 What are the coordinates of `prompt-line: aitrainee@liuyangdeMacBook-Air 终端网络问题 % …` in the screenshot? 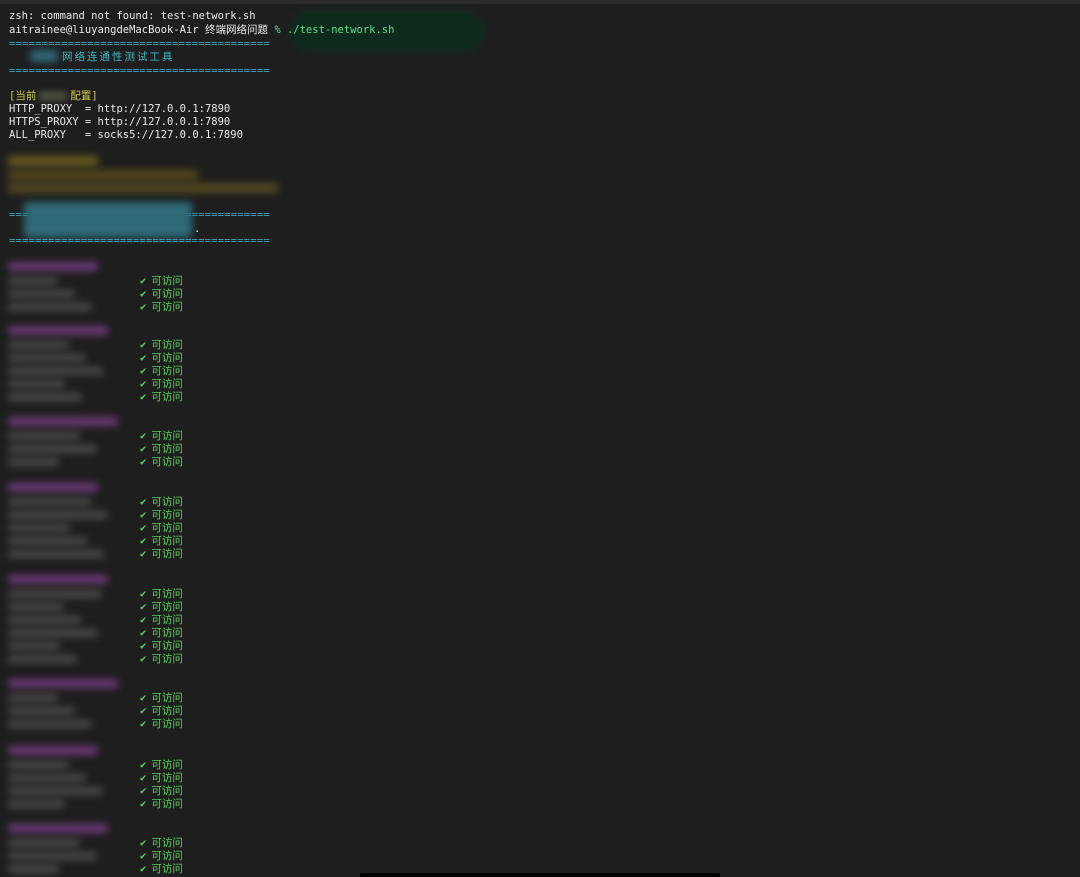 It's located at (201, 30).